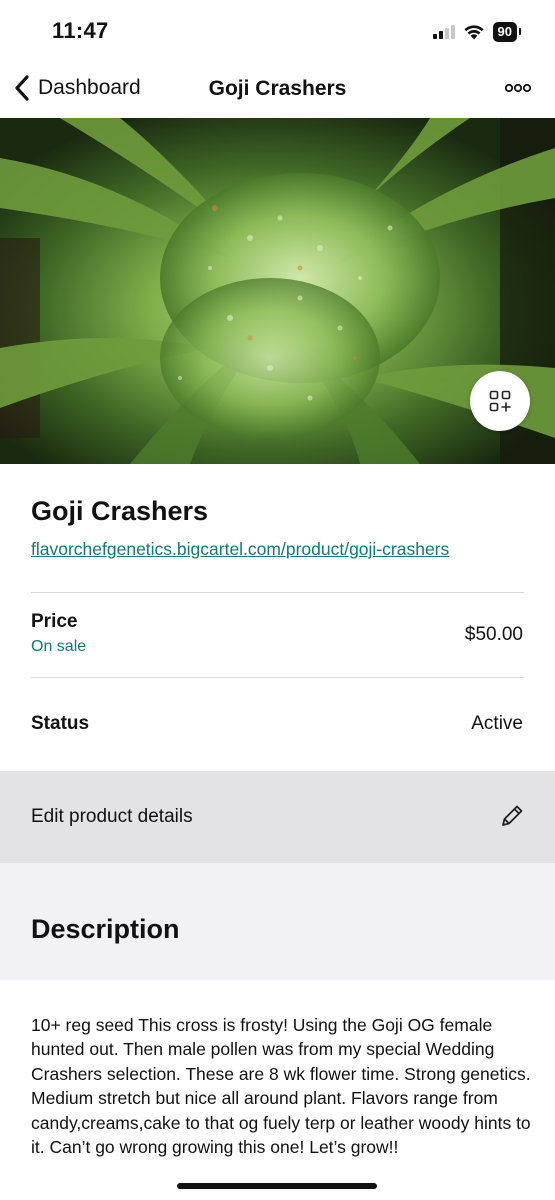 The width and height of the screenshot is (555, 1200). I want to click on page-title: Goji Crashers, so click(277, 88).